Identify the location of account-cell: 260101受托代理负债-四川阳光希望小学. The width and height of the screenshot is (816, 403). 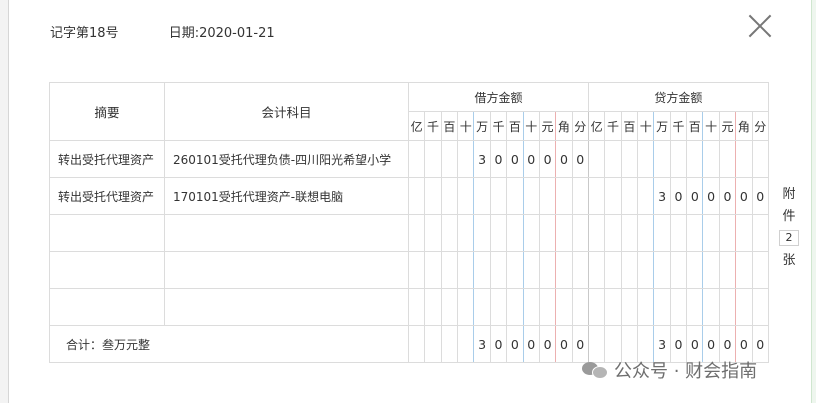
(286, 159).